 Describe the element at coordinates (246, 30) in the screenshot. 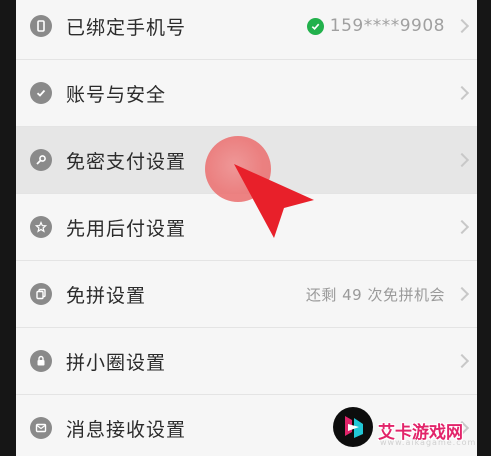

I see `settings-item-bound-phone: 已绑定手机号 159****9908` at that location.